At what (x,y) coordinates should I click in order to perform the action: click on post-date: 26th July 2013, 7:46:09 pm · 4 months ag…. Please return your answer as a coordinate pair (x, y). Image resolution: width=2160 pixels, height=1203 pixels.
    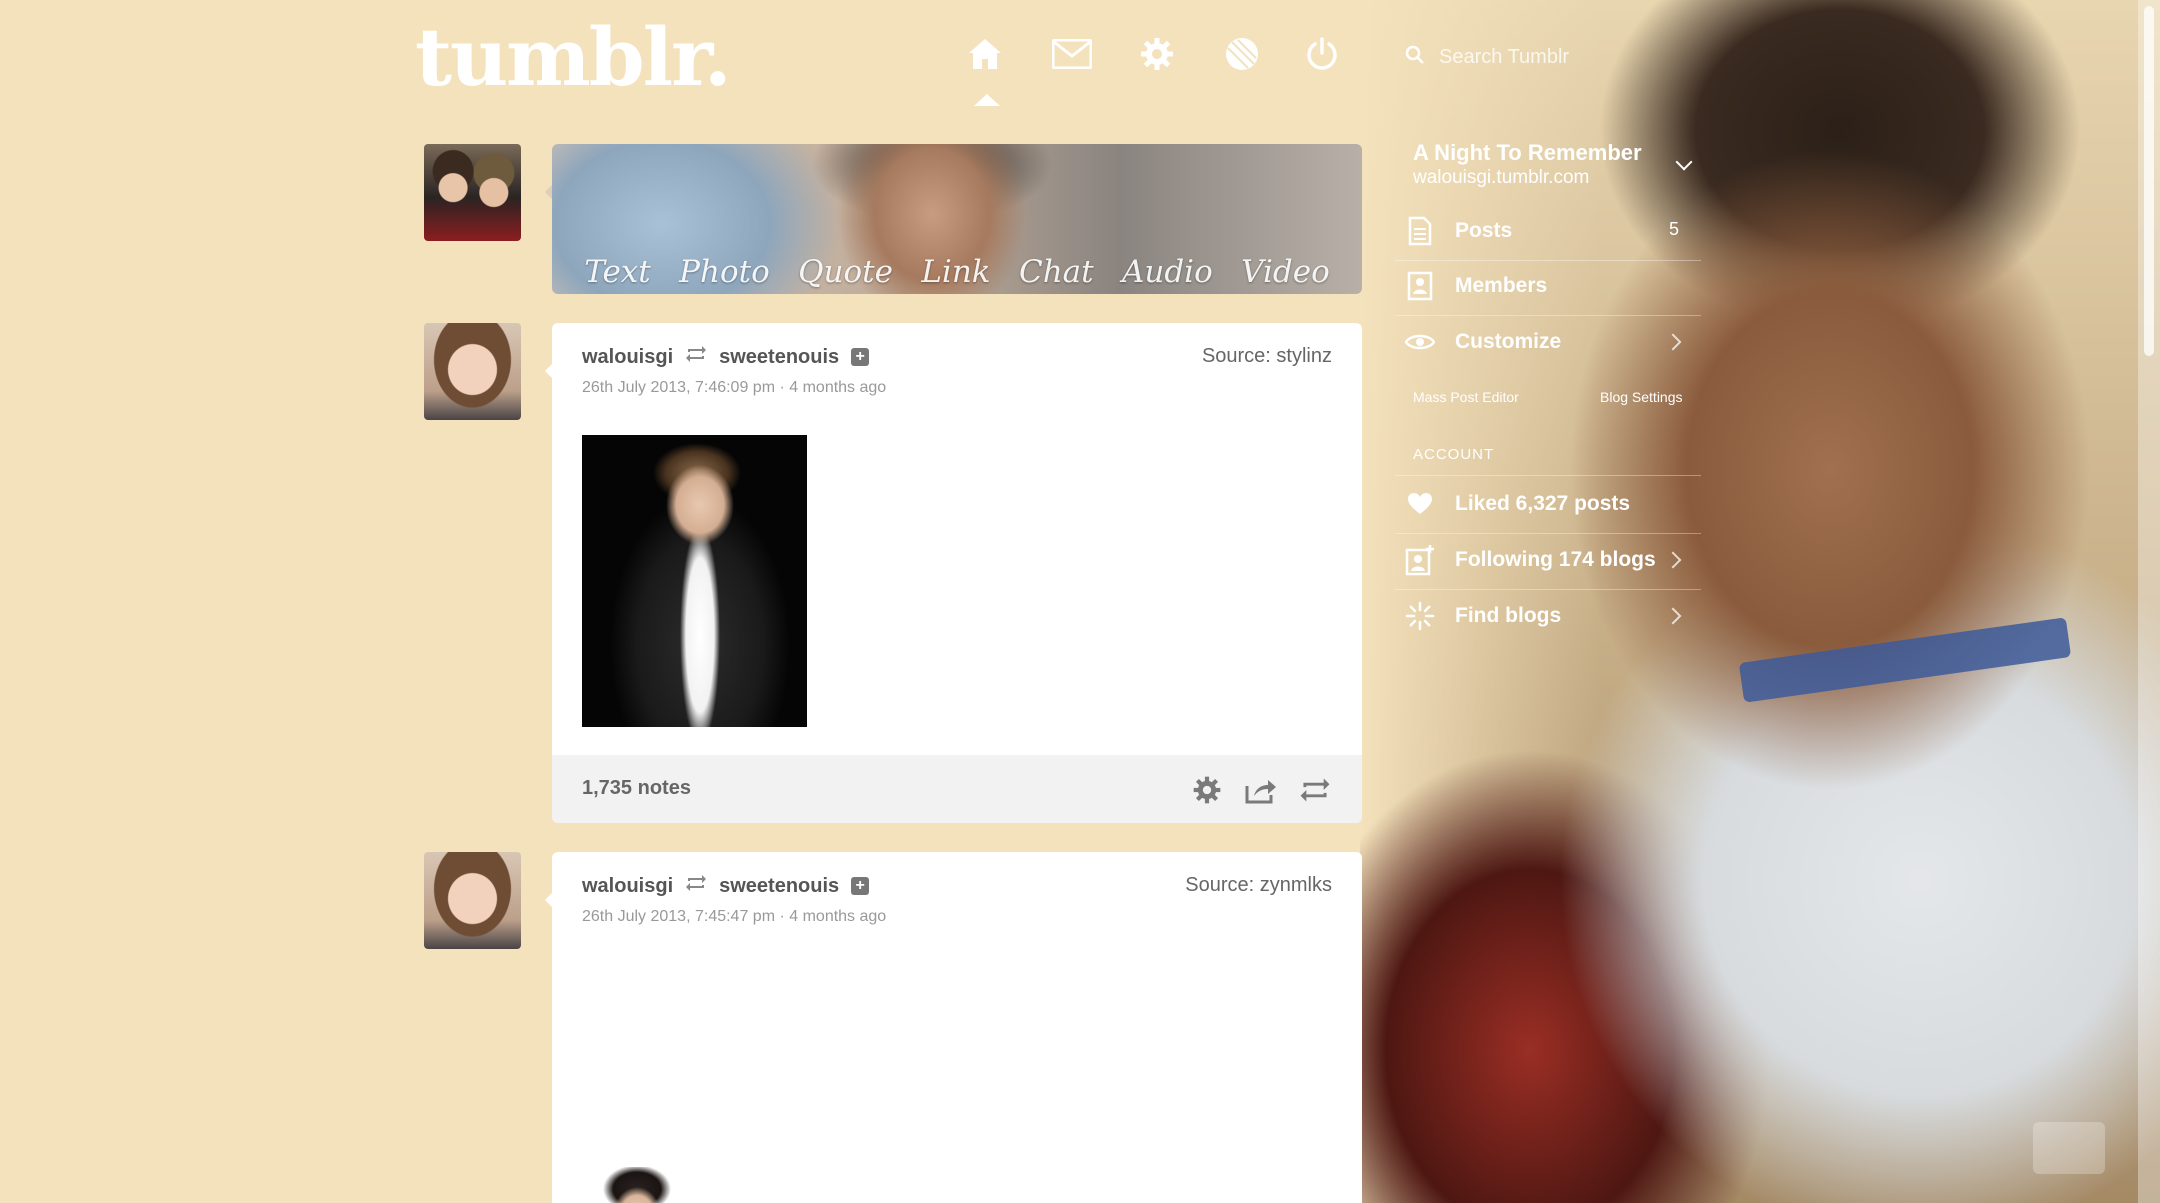
    Looking at the image, I should click on (734, 388).